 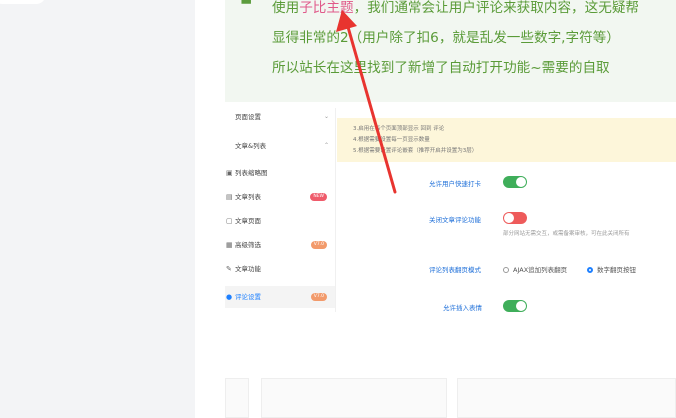 What do you see at coordinates (366, 102) in the screenshot?
I see `red-arrow-icon` at bounding box center [366, 102].